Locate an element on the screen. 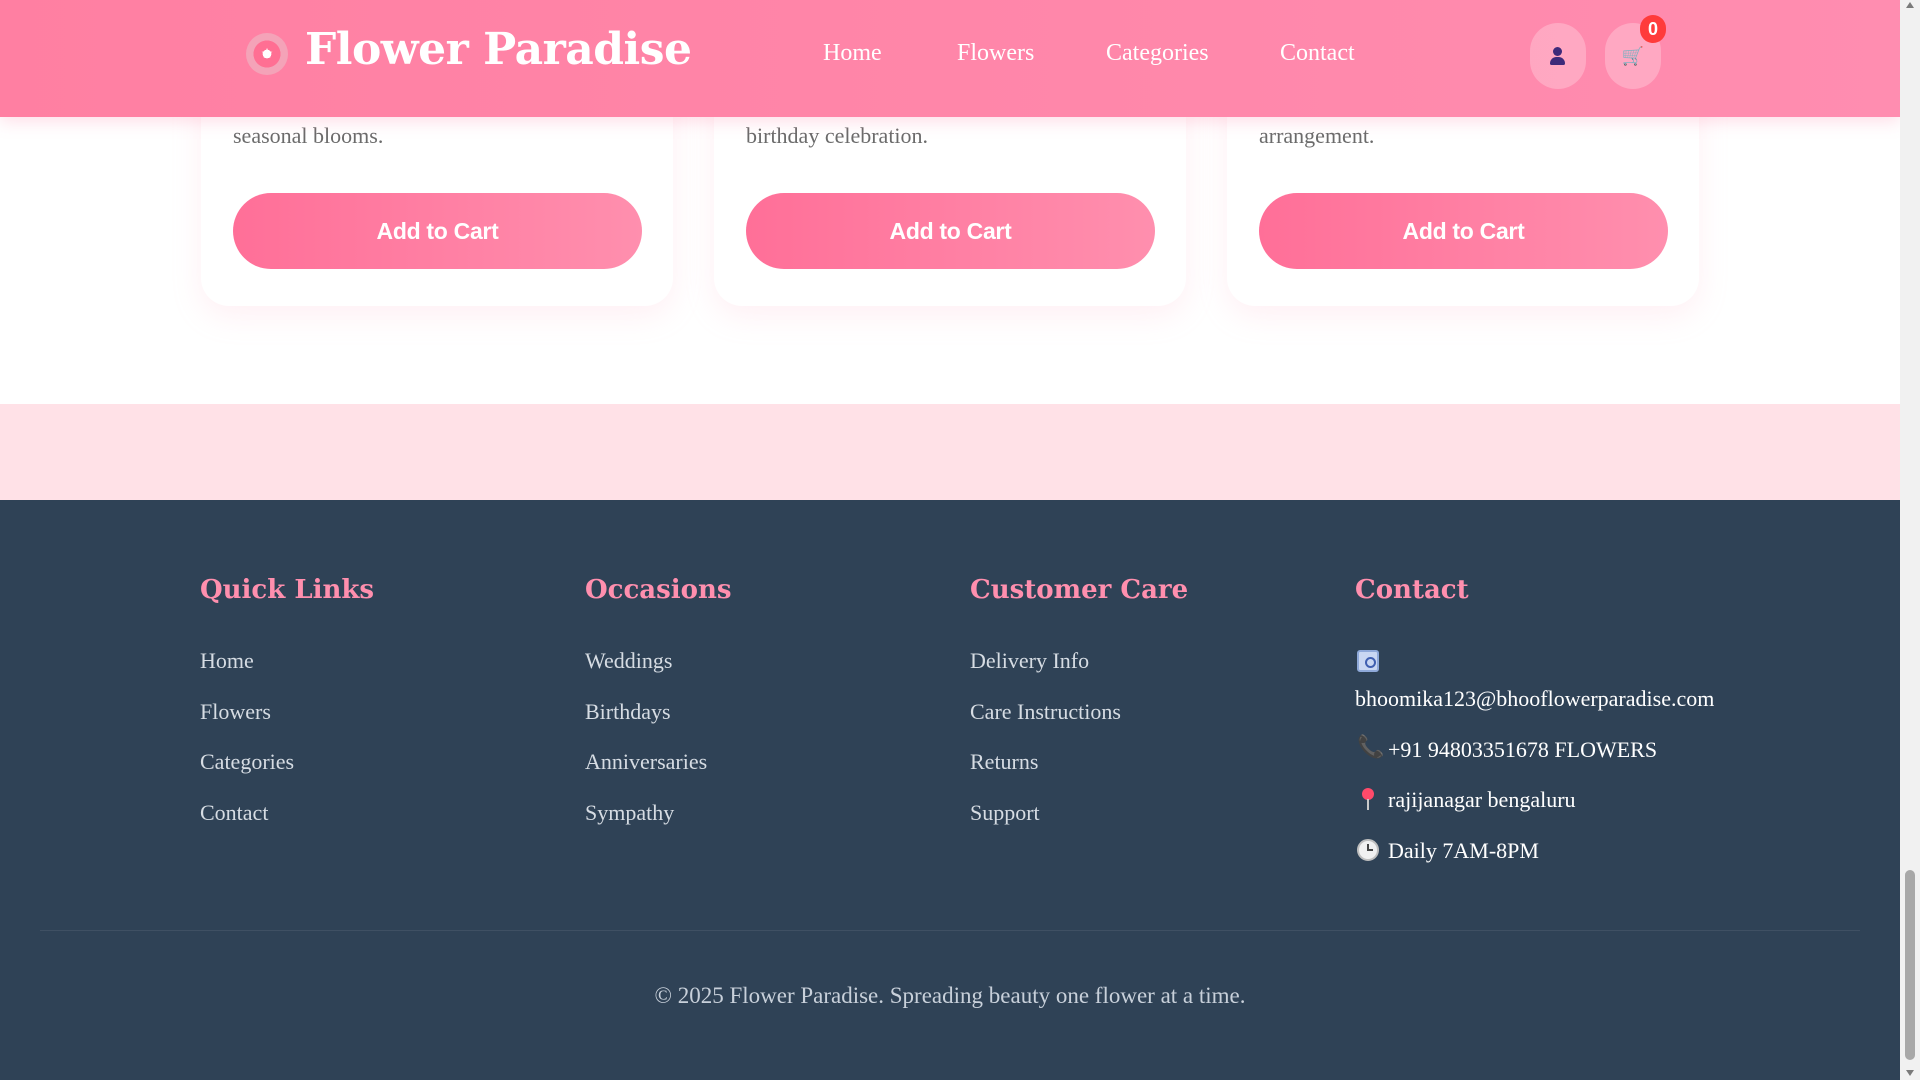  footer-customer-care-title: Customer Care is located at coordinates (1079, 590).